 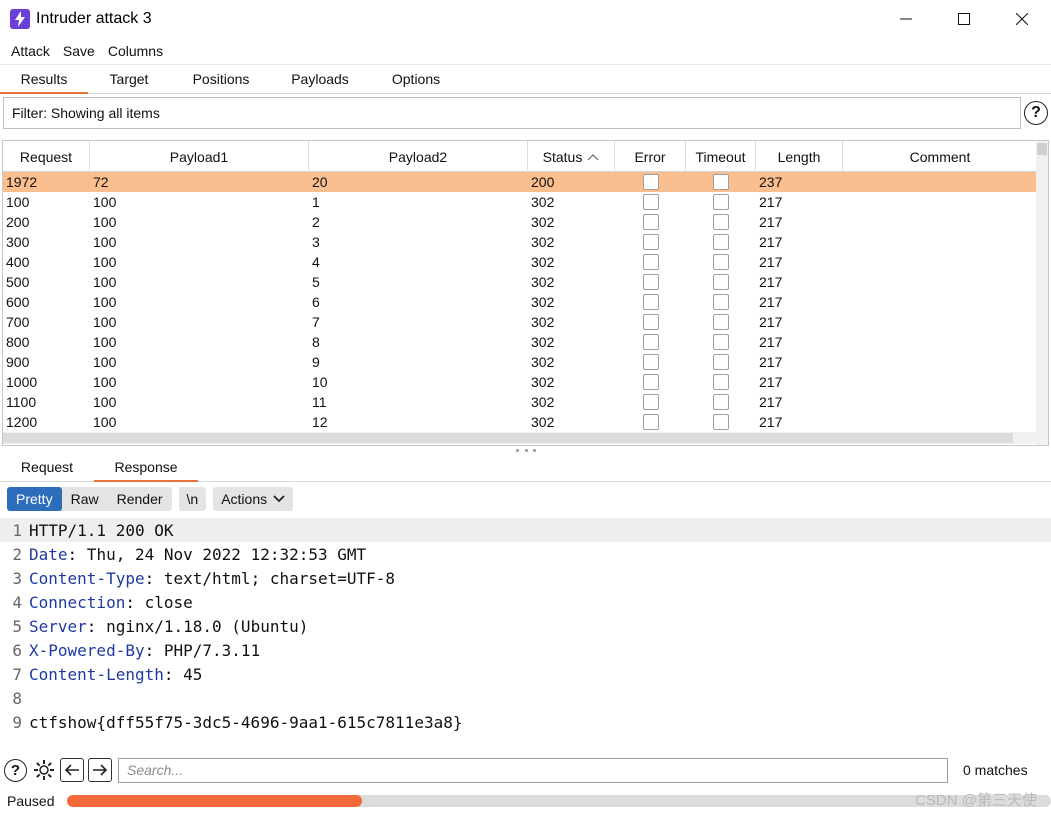 I want to click on cell-request: 900, so click(x=18, y=362).